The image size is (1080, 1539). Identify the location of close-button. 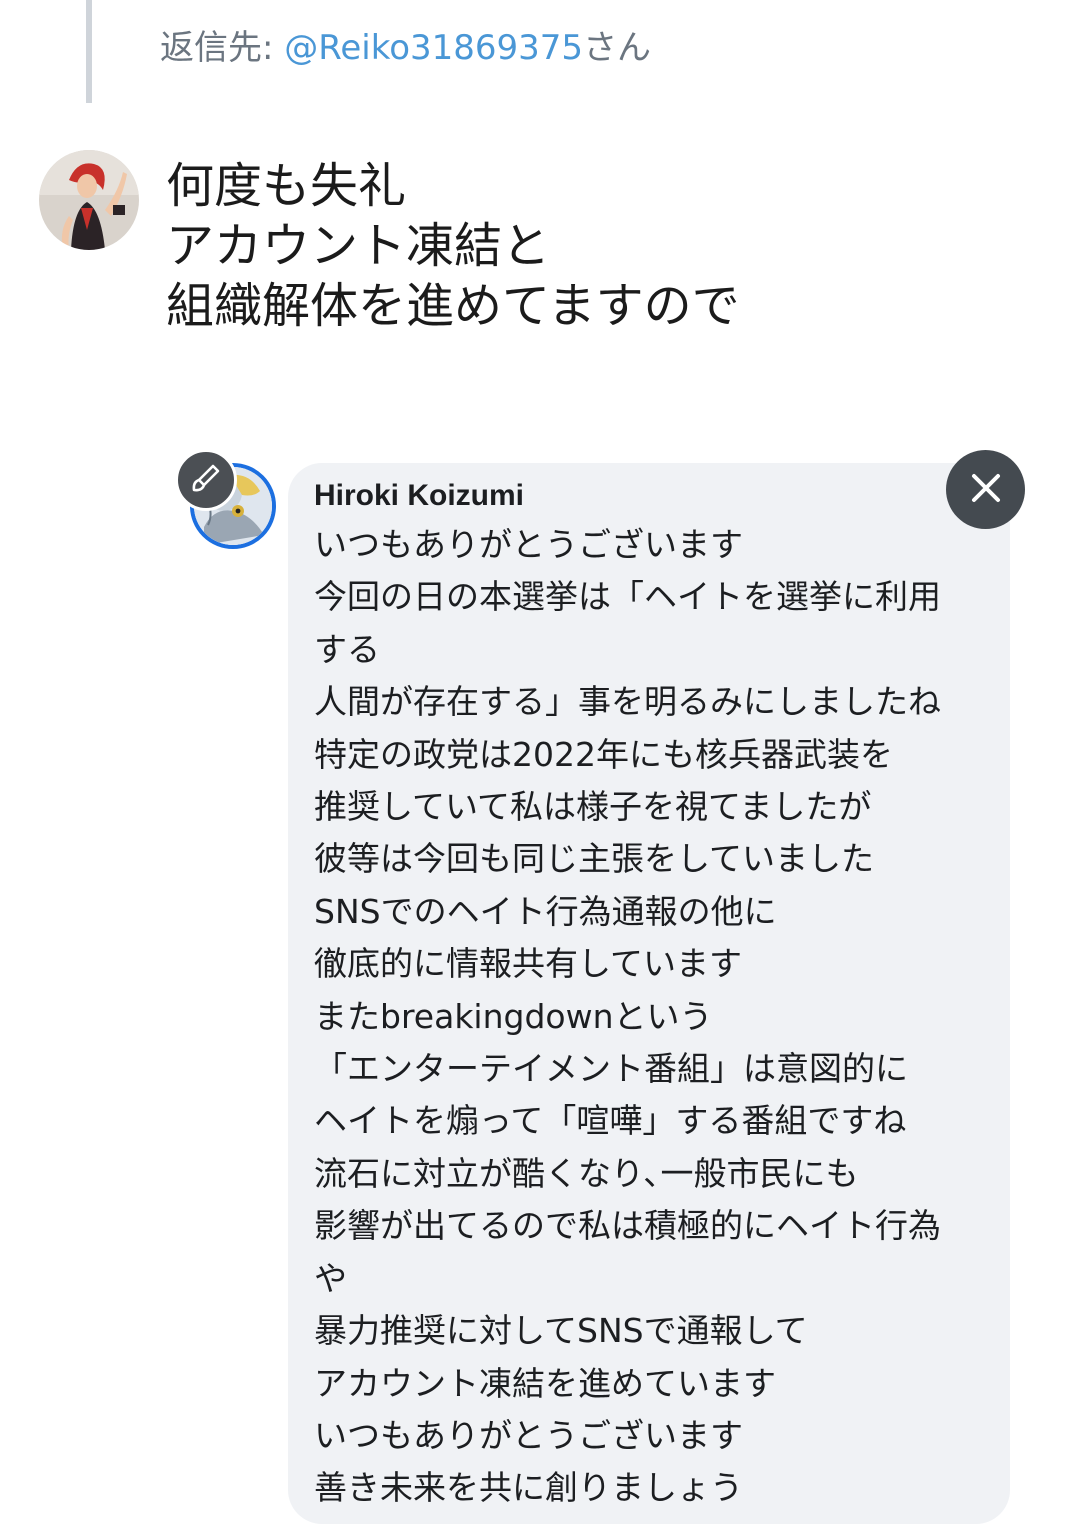
(985, 489).